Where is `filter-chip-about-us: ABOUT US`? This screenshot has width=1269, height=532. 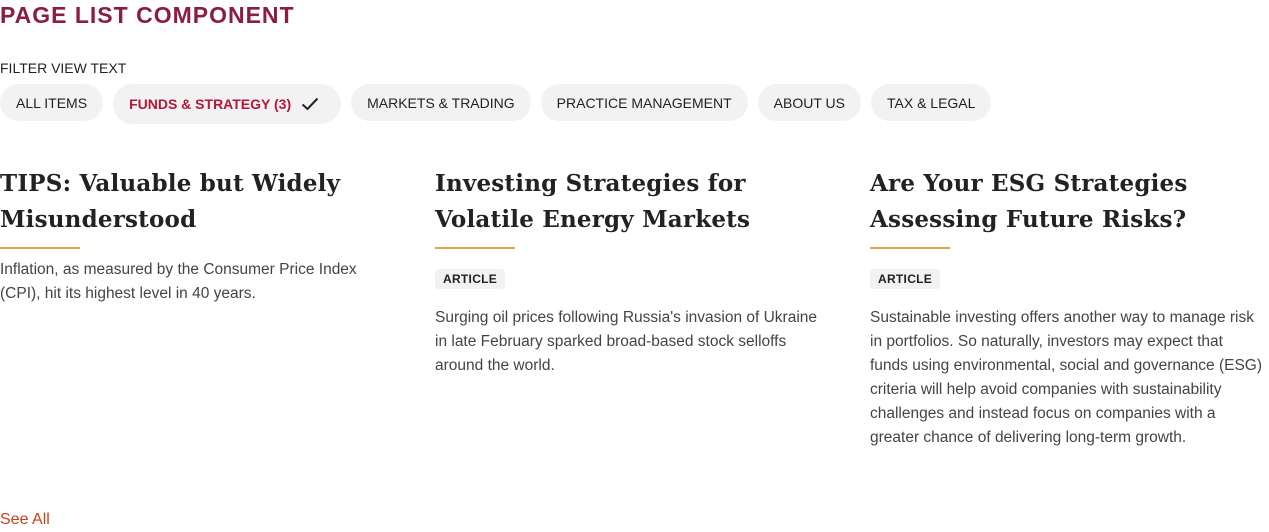
filter-chip-about-us: ABOUT US is located at coordinates (809, 102).